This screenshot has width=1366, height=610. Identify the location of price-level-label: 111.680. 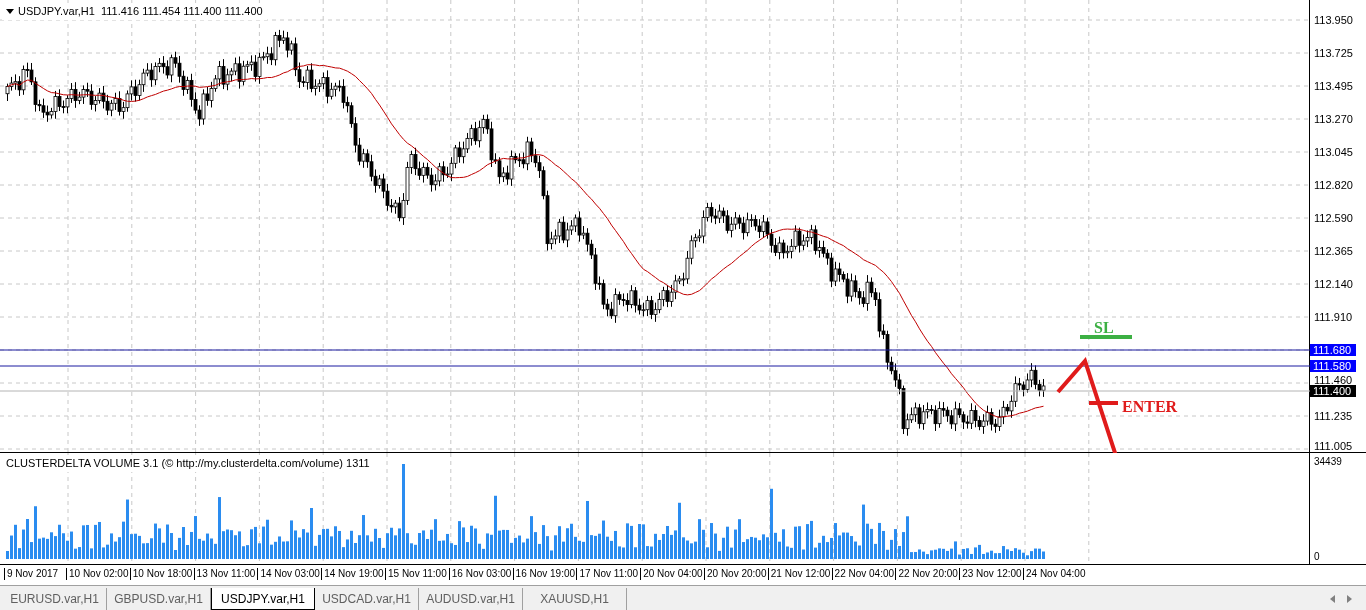
(1333, 350).